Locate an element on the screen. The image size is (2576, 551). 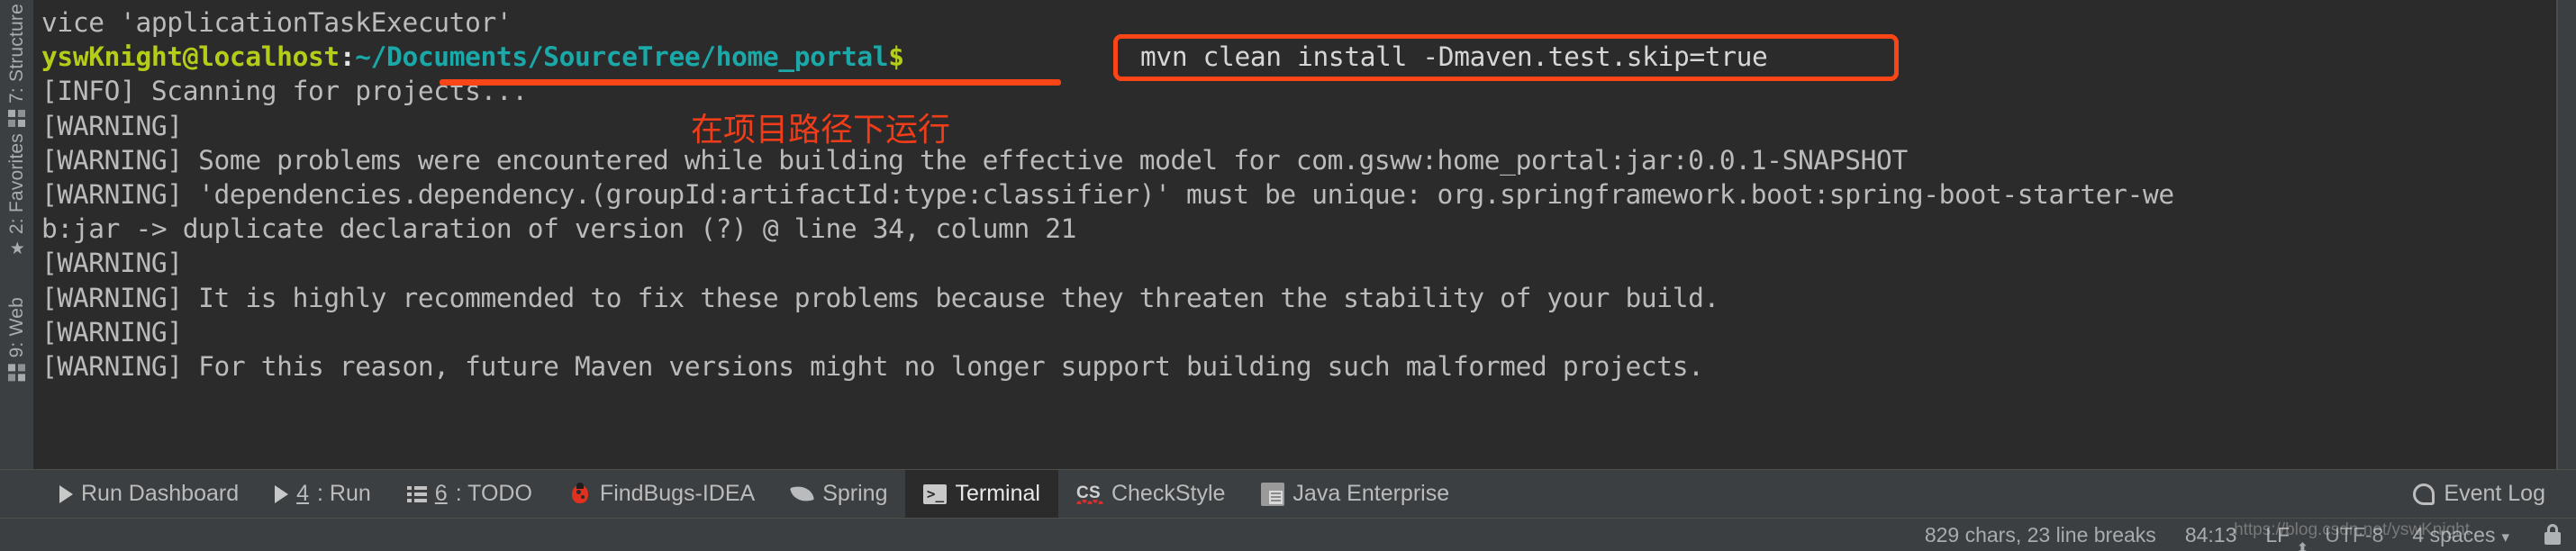
annotation-path-underline is located at coordinates (750, 82).